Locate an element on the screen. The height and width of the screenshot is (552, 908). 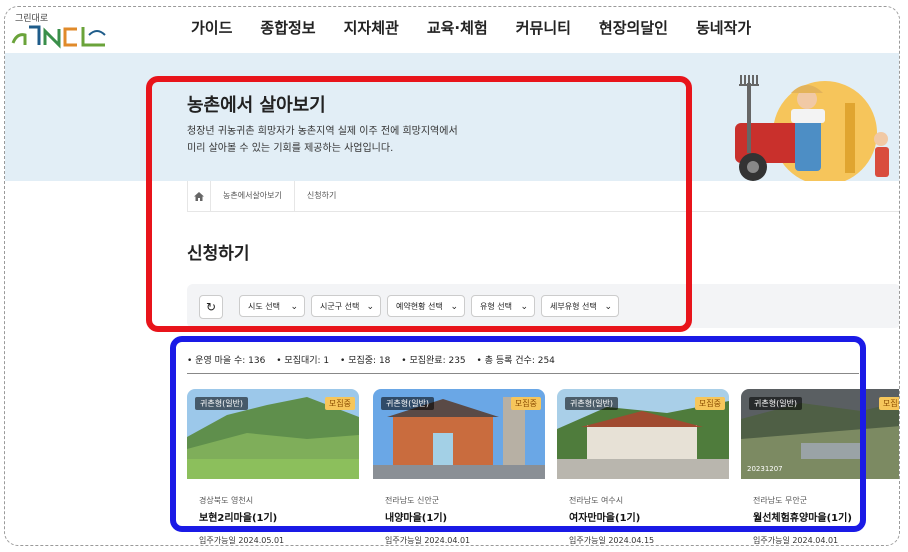
site-header: 그린대로 가이드 종합정보 지자체관 교육·체험 커뮤니티 현장의달인 동네작가 is located at coordinates (452, 30).